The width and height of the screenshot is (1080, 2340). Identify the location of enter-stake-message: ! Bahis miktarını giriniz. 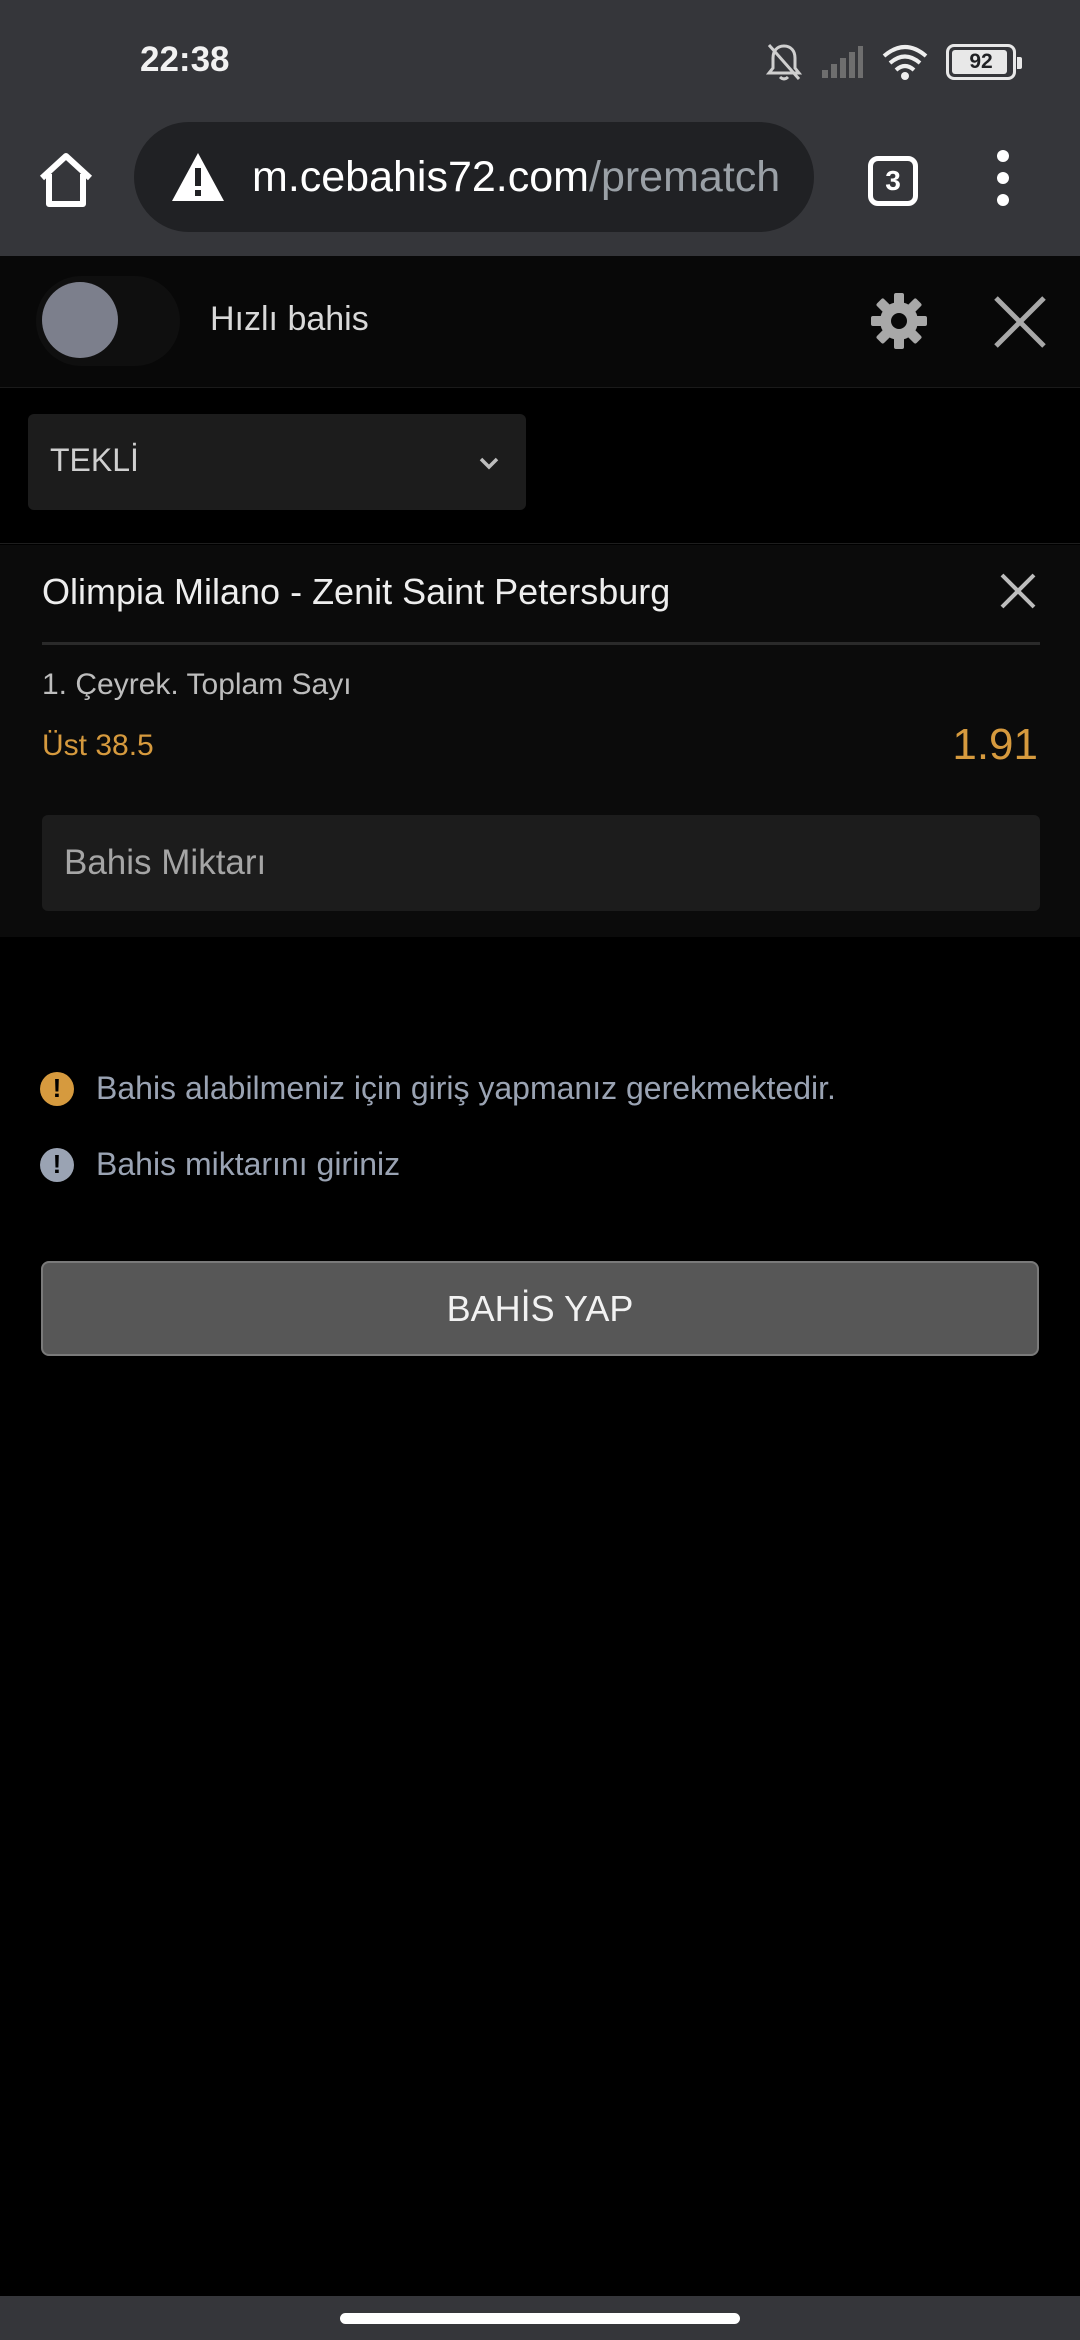
(220, 1164).